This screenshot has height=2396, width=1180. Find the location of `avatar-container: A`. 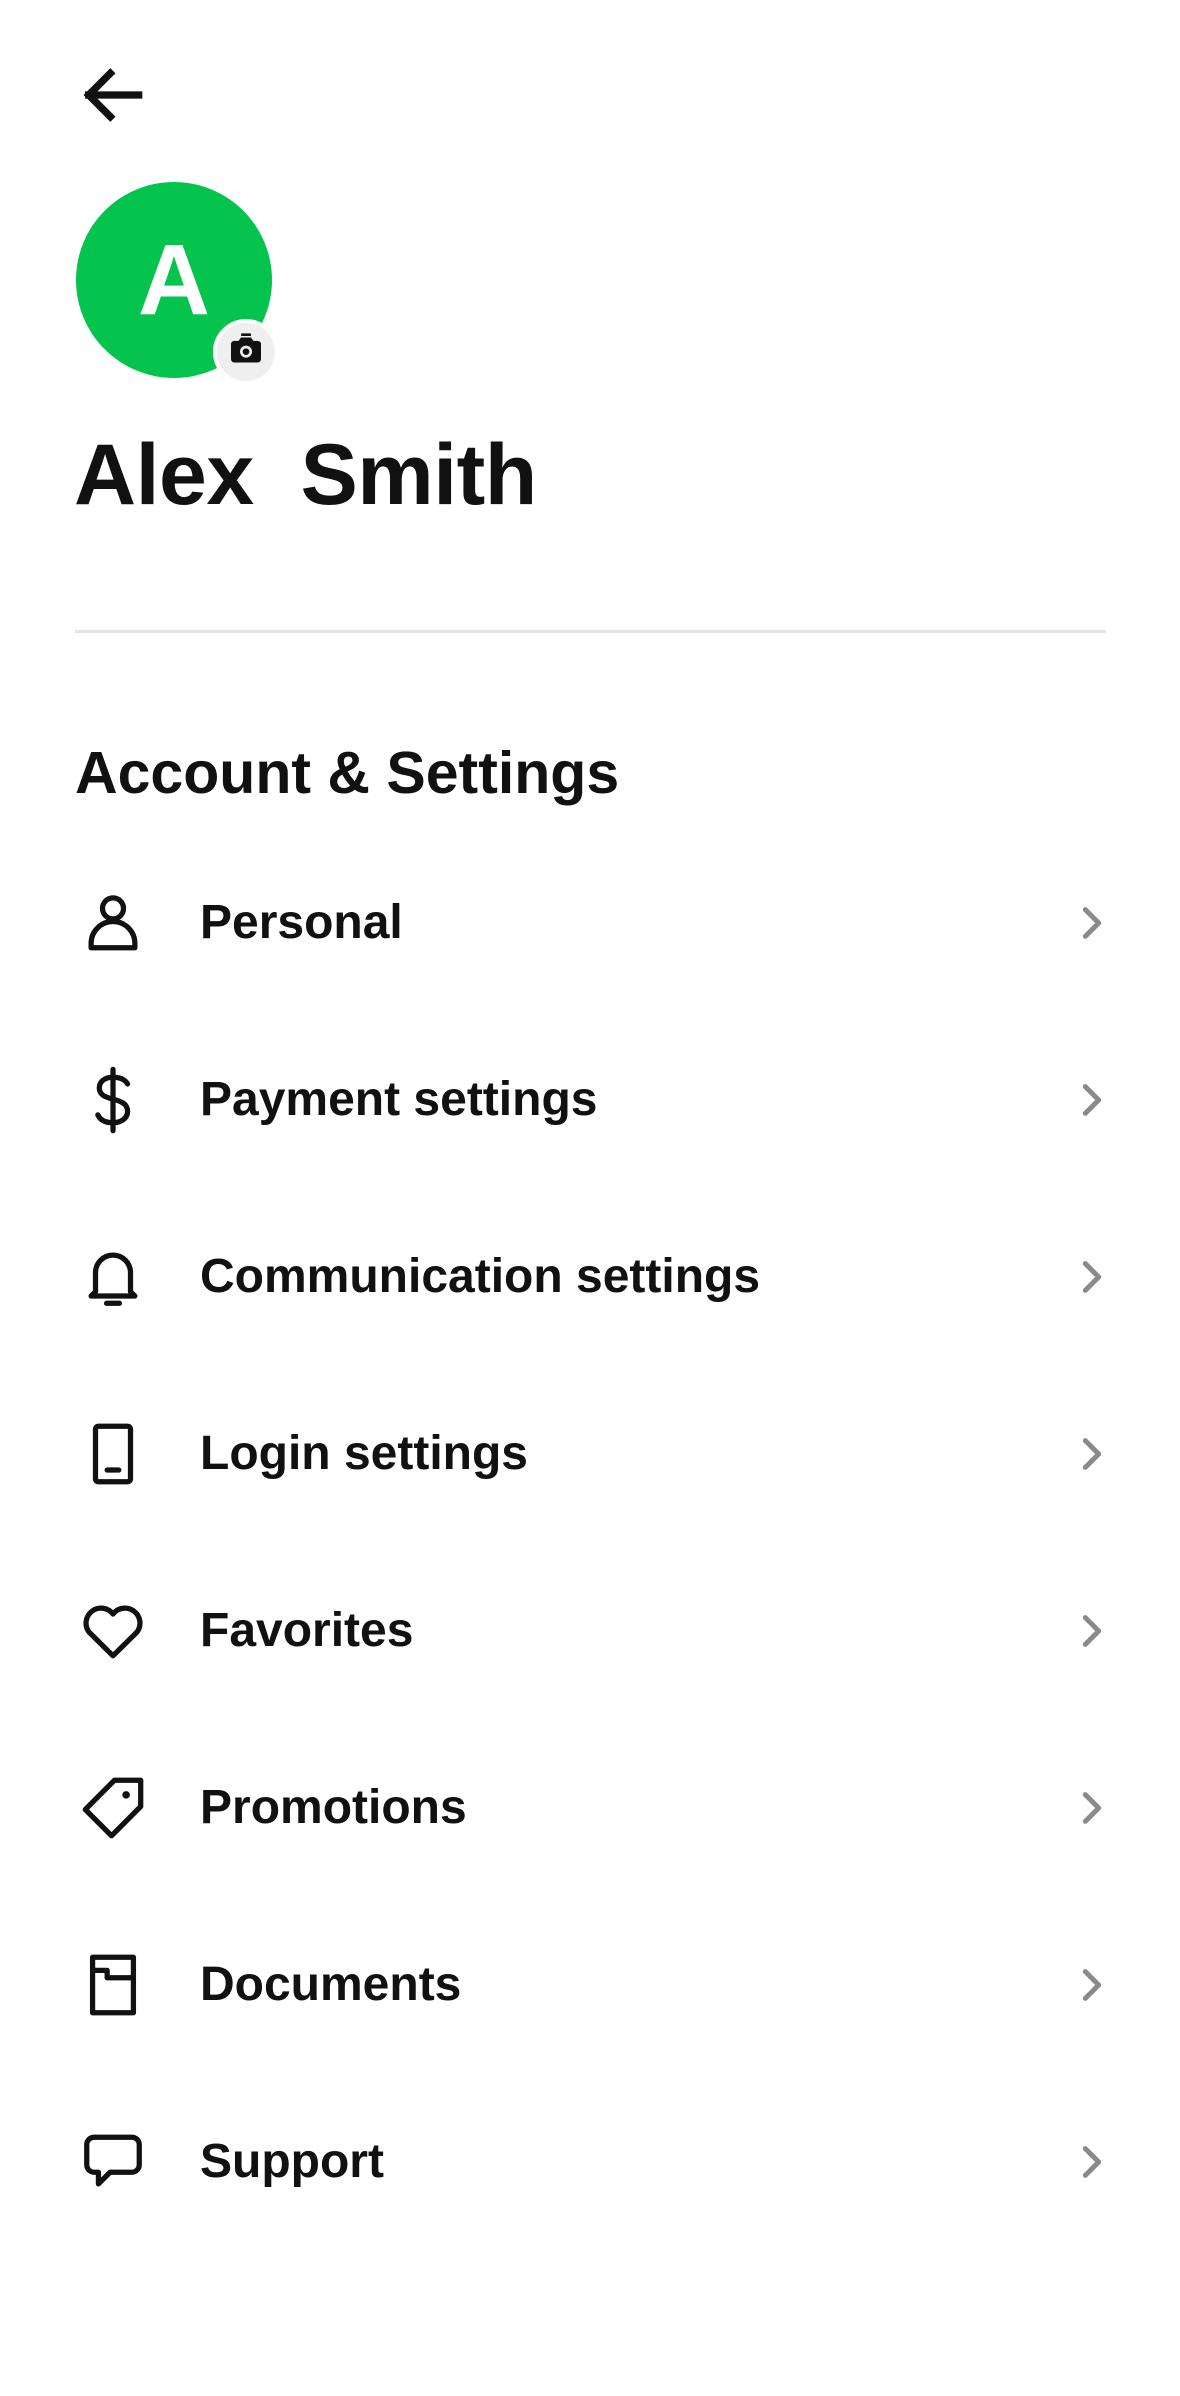

avatar-container: A is located at coordinates (181, 287).